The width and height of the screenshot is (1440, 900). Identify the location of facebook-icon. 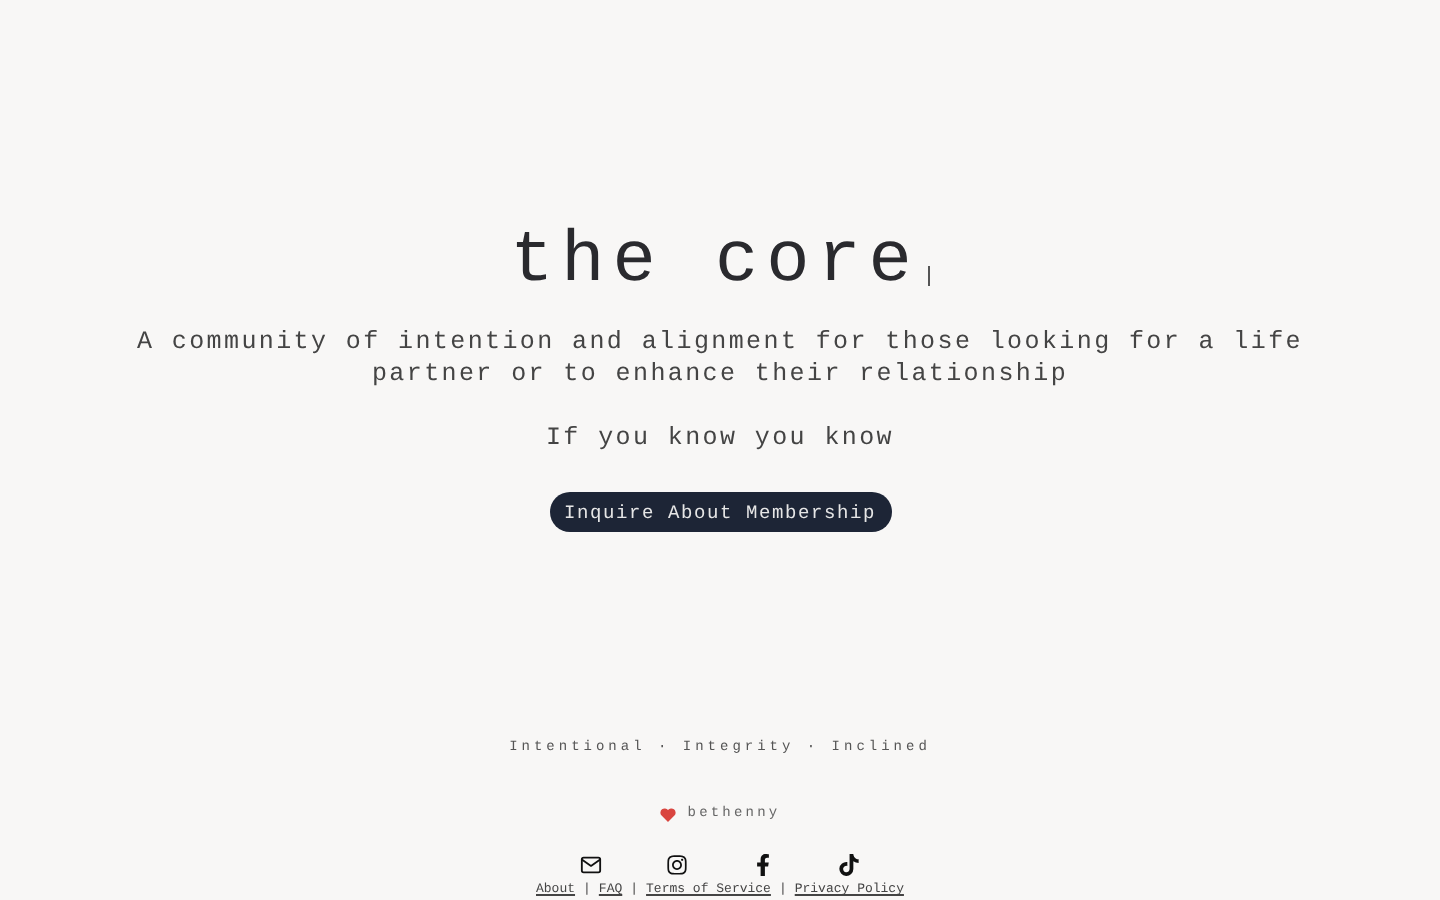
(762, 865).